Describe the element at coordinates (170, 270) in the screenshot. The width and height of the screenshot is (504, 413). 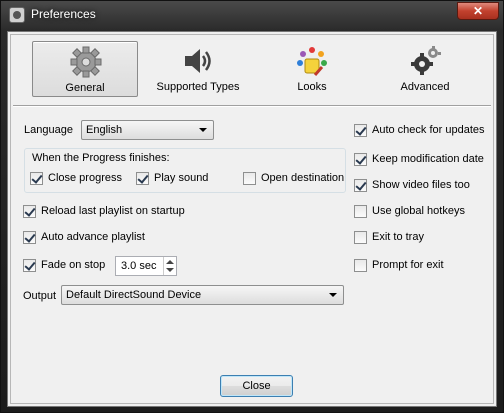
I see `spinner-down-icon` at that location.